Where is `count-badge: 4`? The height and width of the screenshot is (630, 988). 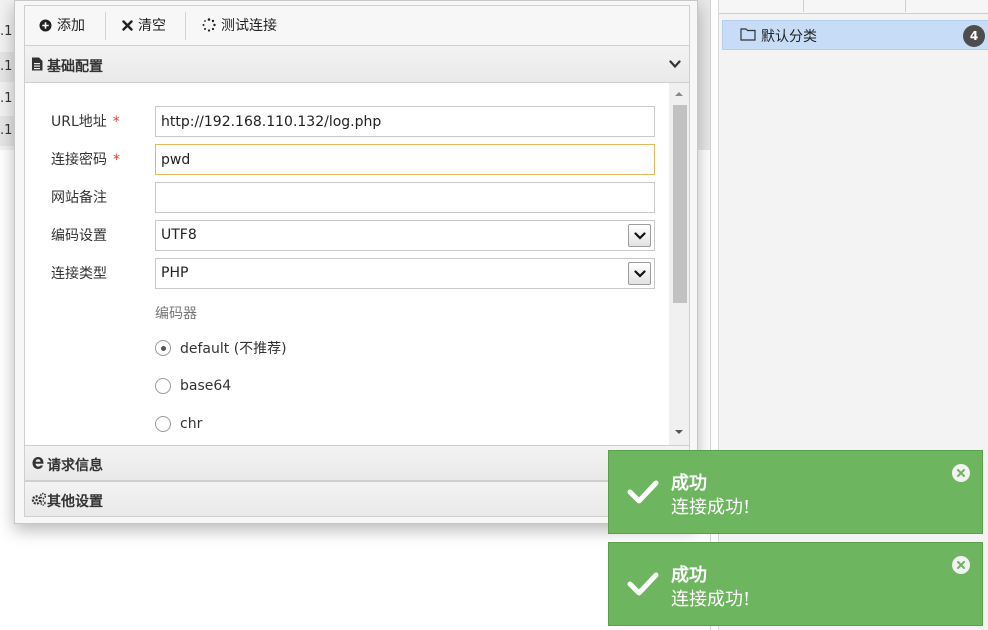 count-badge: 4 is located at coordinates (974, 36).